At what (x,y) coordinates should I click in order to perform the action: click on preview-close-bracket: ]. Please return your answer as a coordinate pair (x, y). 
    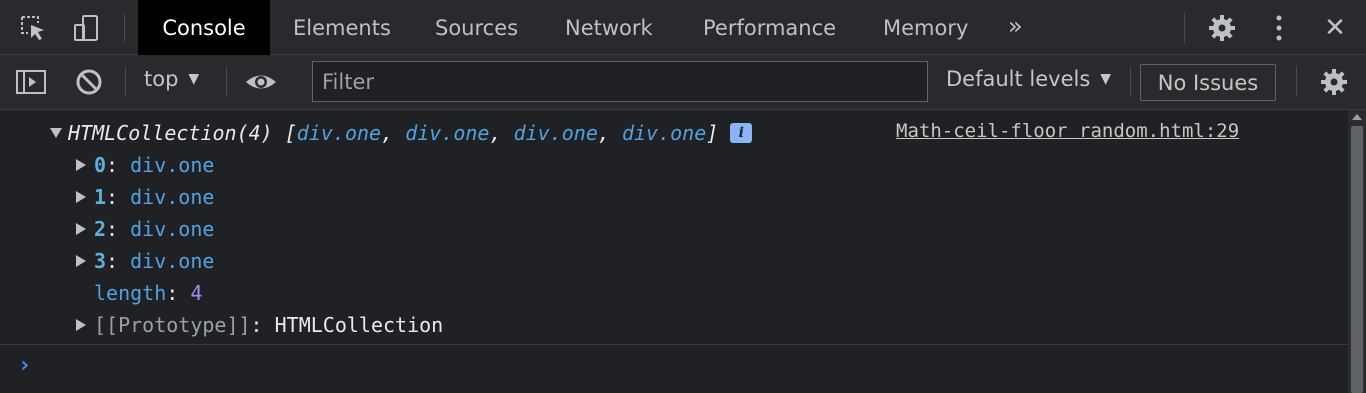
    Looking at the image, I should click on (712, 133).